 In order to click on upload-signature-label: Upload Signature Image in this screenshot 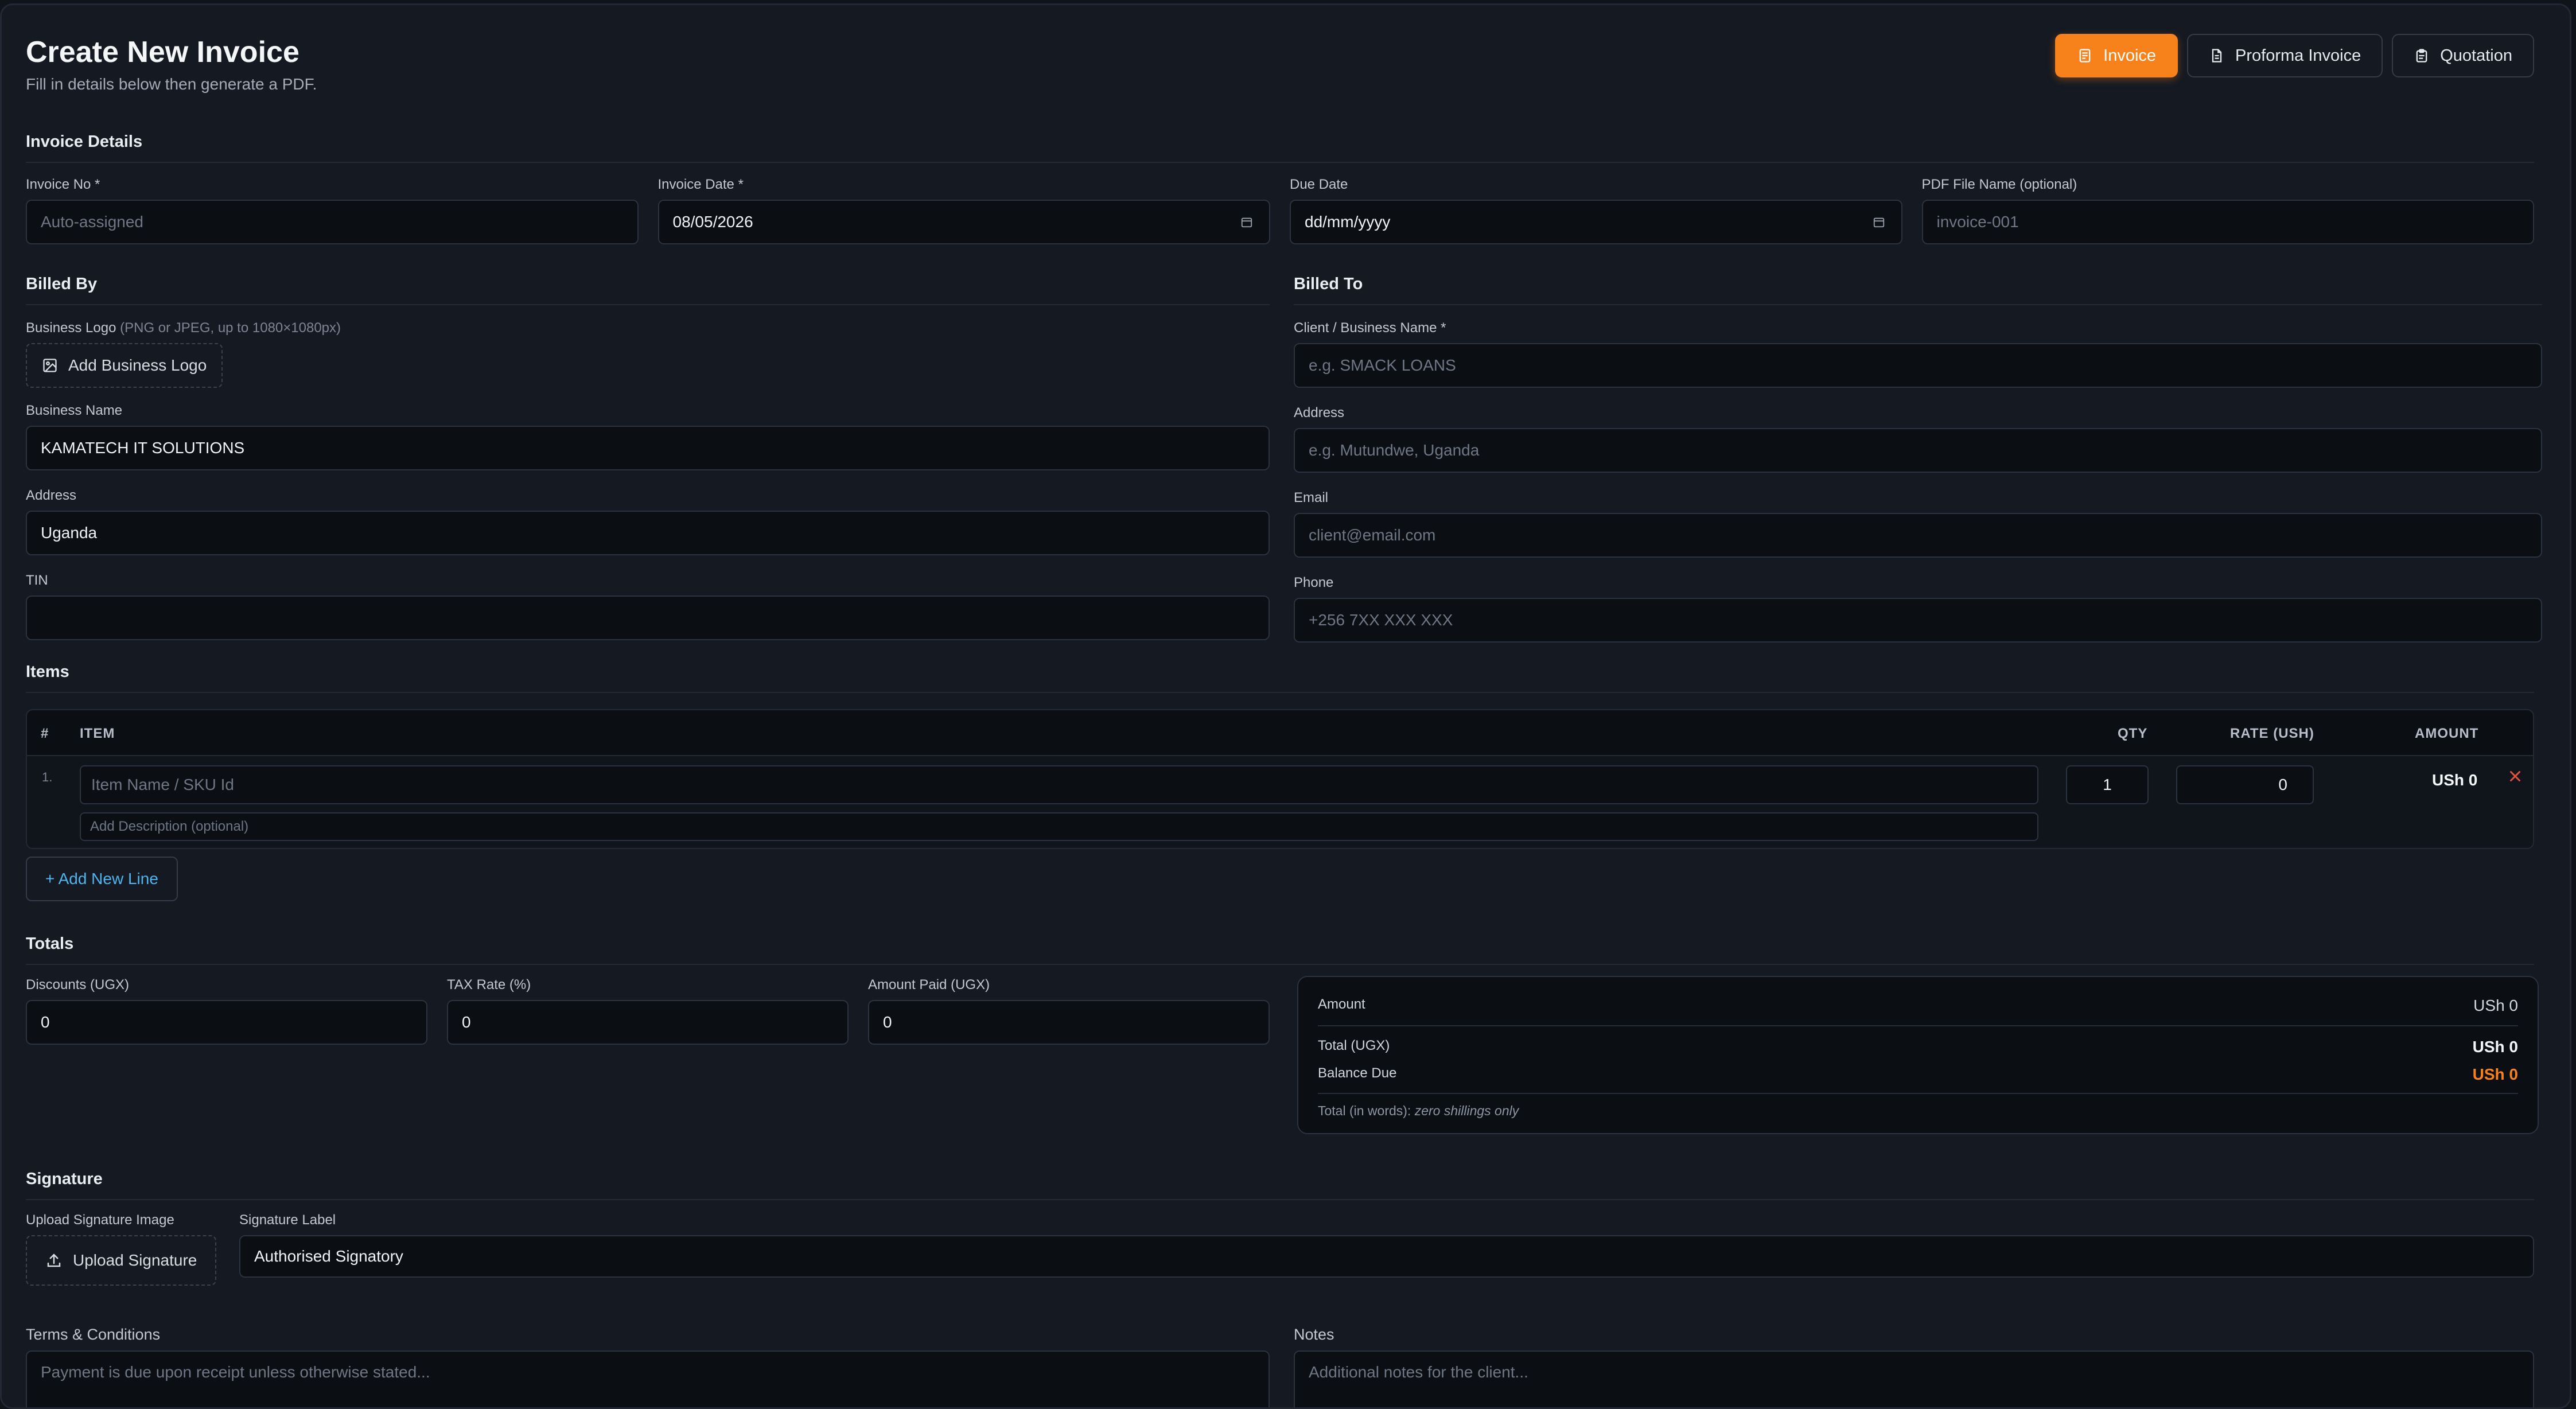, I will do `click(100, 1220)`.